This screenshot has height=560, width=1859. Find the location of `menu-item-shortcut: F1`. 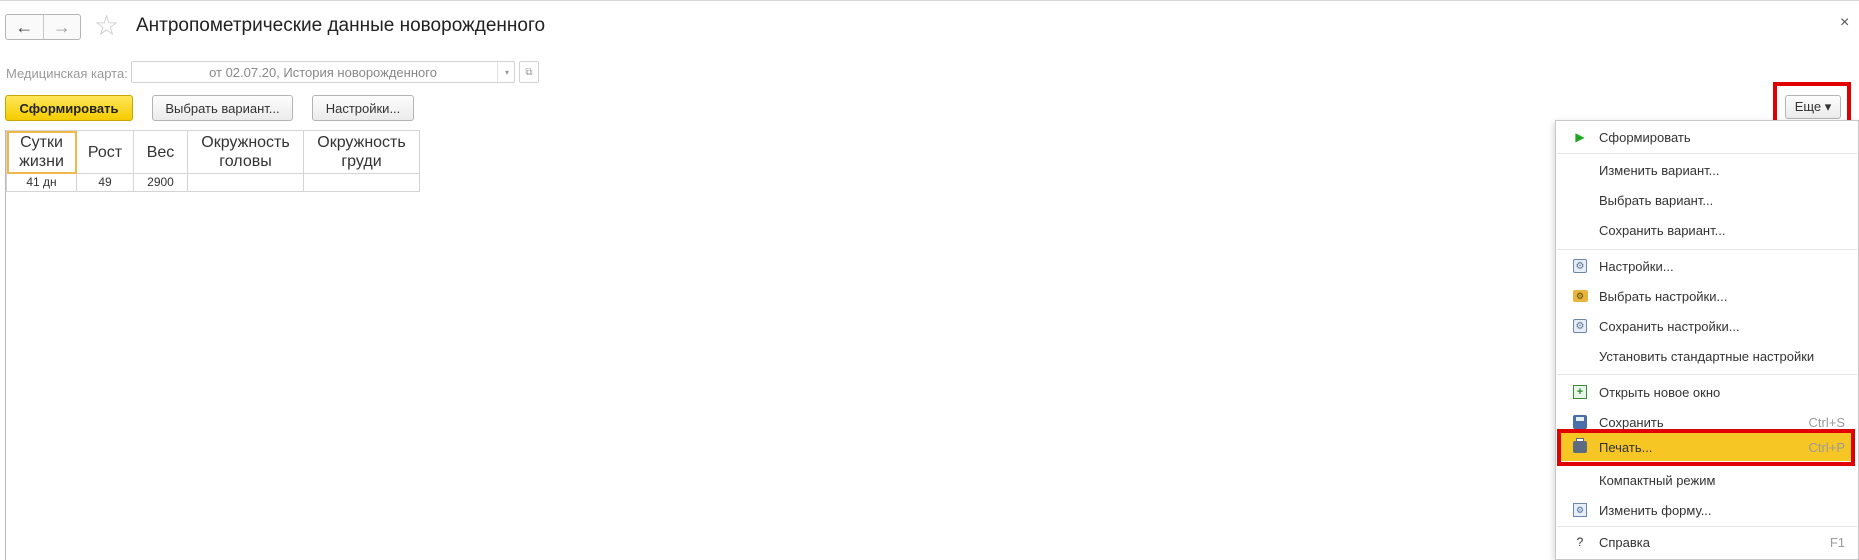

menu-item-shortcut: F1 is located at coordinates (1837, 542).